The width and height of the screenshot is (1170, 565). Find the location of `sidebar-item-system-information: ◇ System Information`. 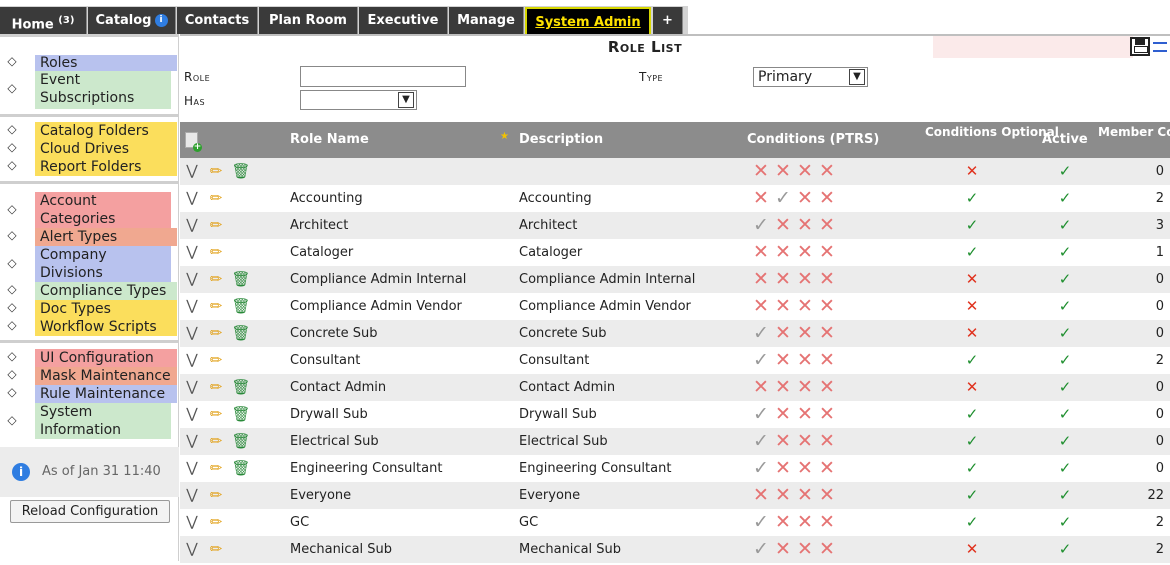

sidebar-item-system-information: ◇ System Information is located at coordinates (89, 421).